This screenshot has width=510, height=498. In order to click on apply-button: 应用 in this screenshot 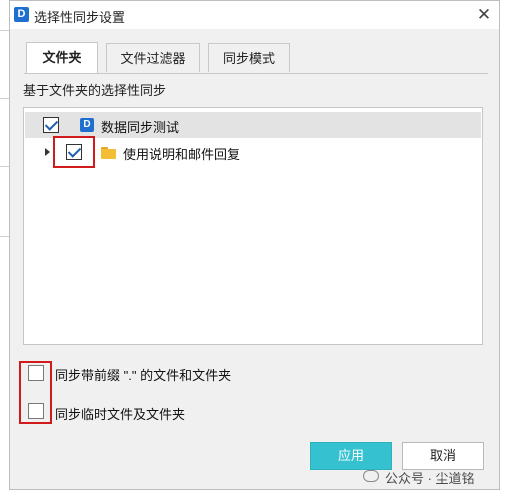, I will do `click(351, 456)`.